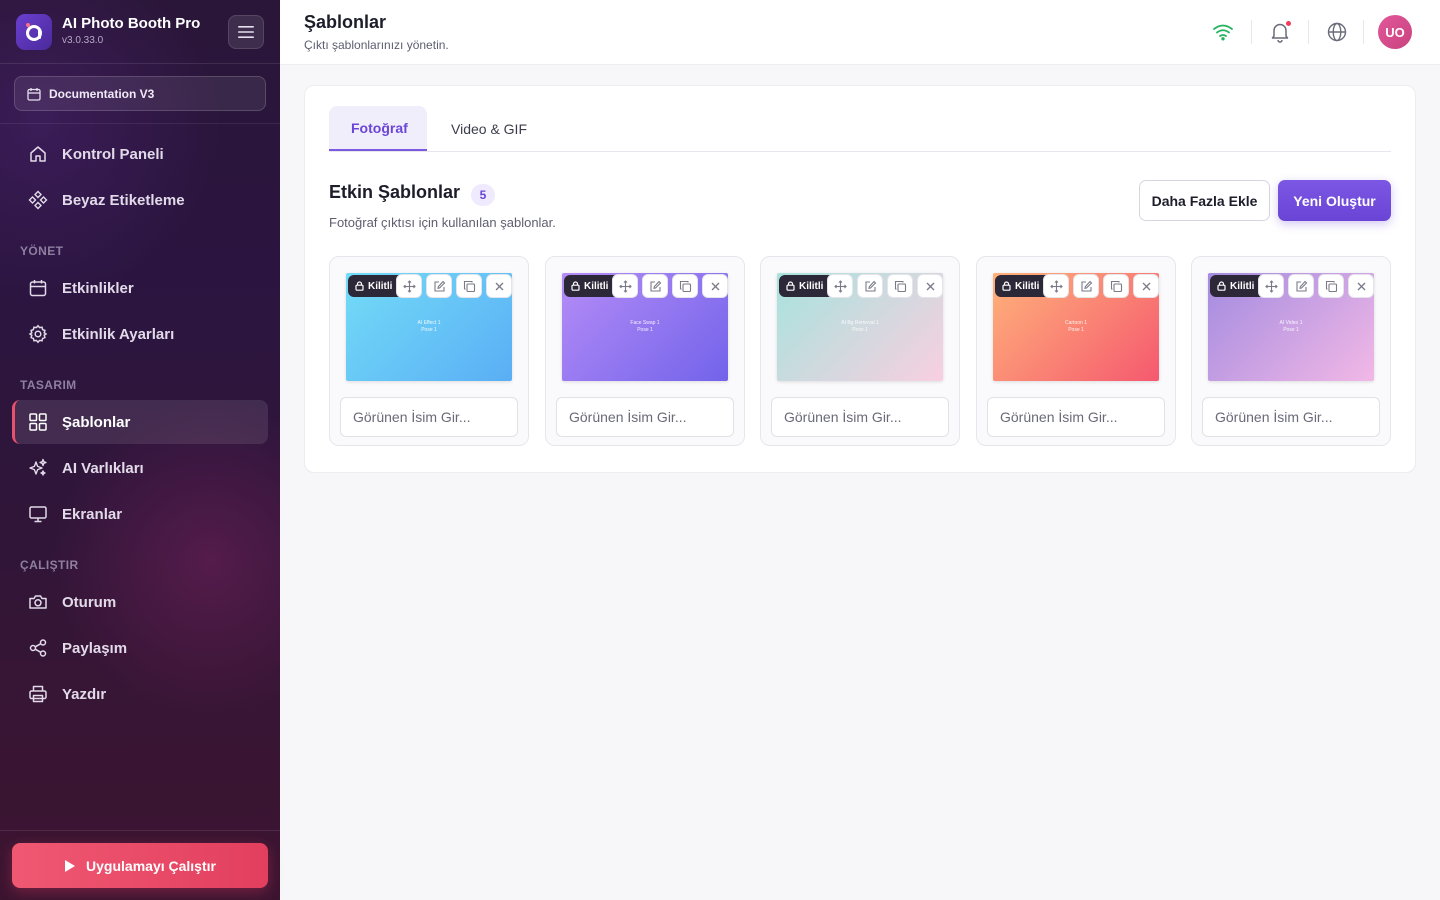 This screenshot has width=1440, height=900. I want to click on app-logo-icon, so click(34, 32).